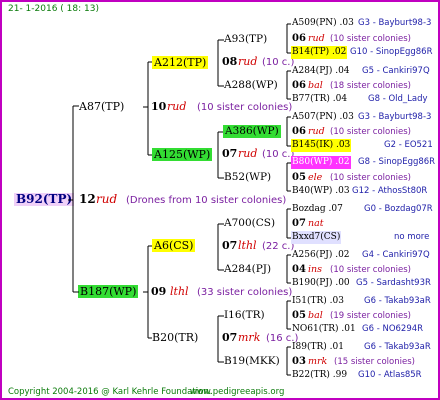 This screenshot has height=400, width=440. What do you see at coordinates (73, 199) in the screenshot?
I see `connector-root` at bounding box center [73, 199].